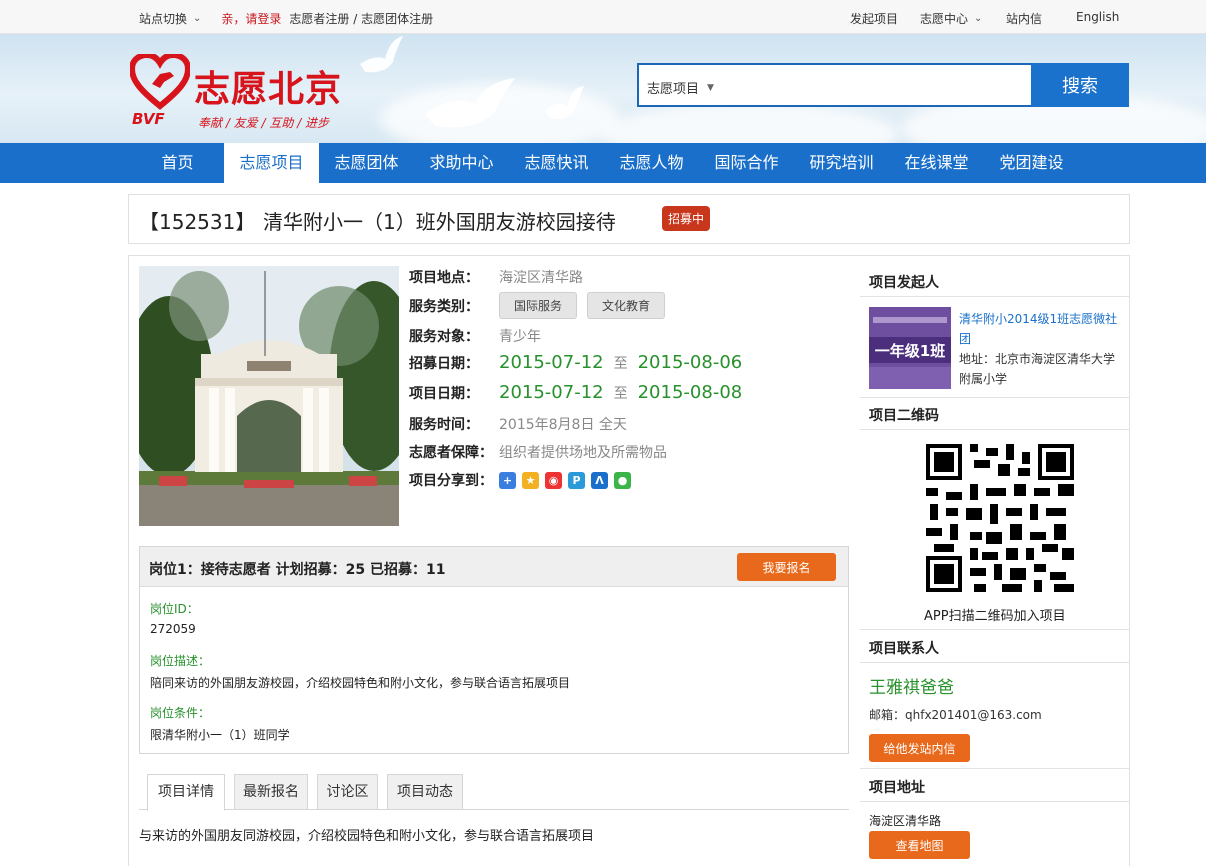 The width and height of the screenshot is (1206, 866). I want to click on nav-item-news: 志愿快讯, so click(556, 163).